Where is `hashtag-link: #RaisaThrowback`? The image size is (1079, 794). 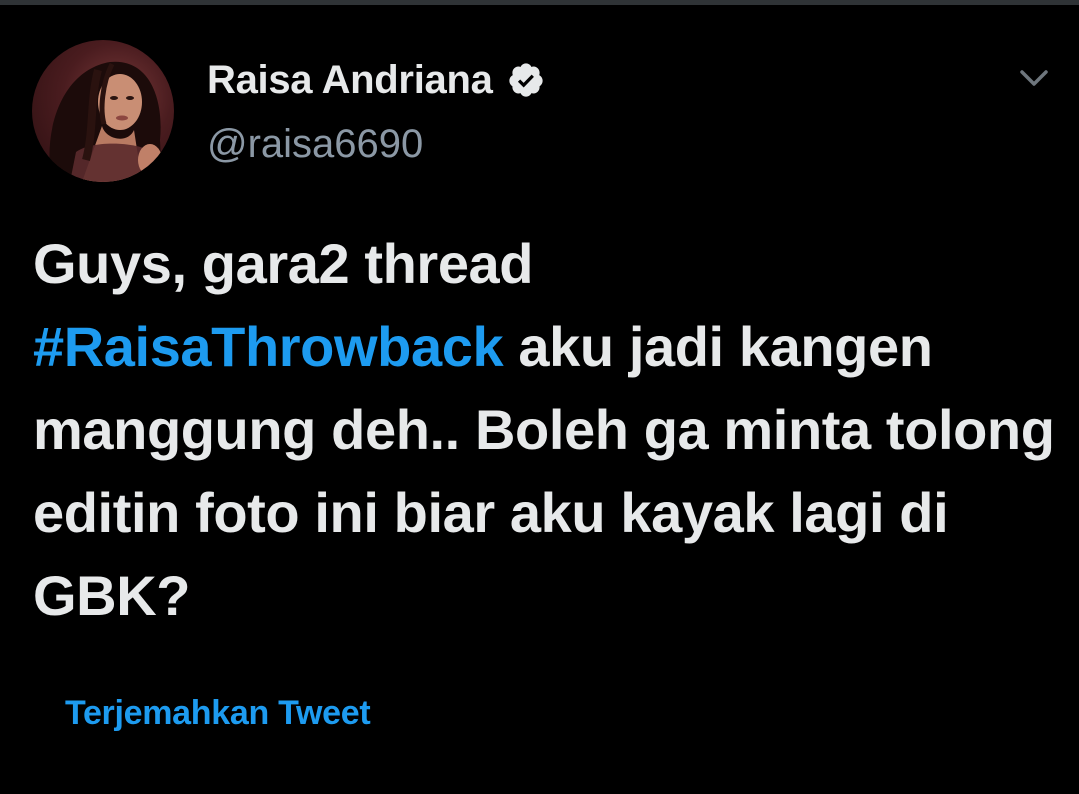
hashtag-link: #RaisaThrowback is located at coordinates (268, 346).